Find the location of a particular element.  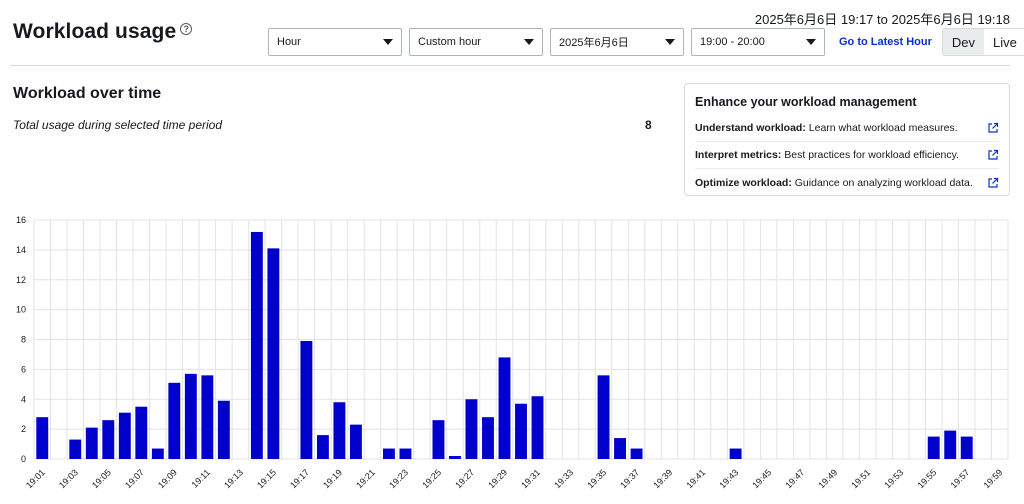

date-select: 2025年6月6日 is located at coordinates (617, 42).